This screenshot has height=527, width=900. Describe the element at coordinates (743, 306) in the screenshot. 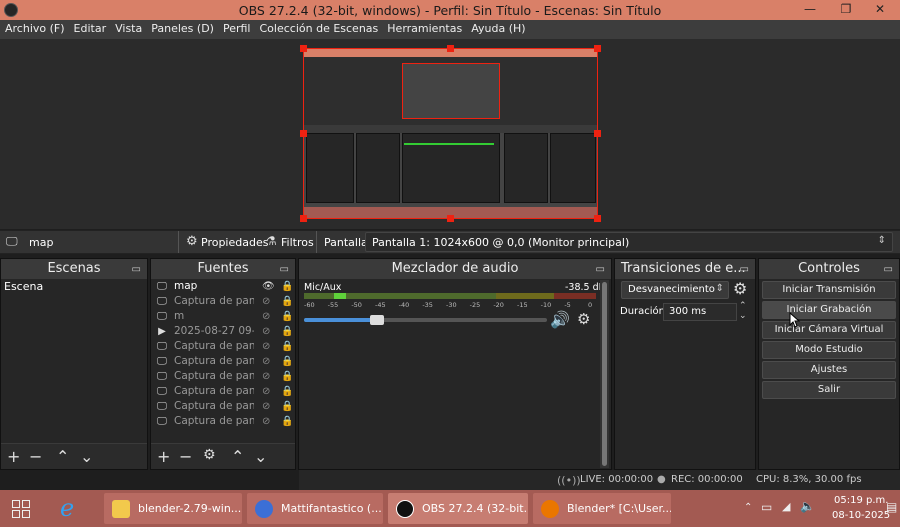

I see `stepper-up-icon: ⌃` at that location.